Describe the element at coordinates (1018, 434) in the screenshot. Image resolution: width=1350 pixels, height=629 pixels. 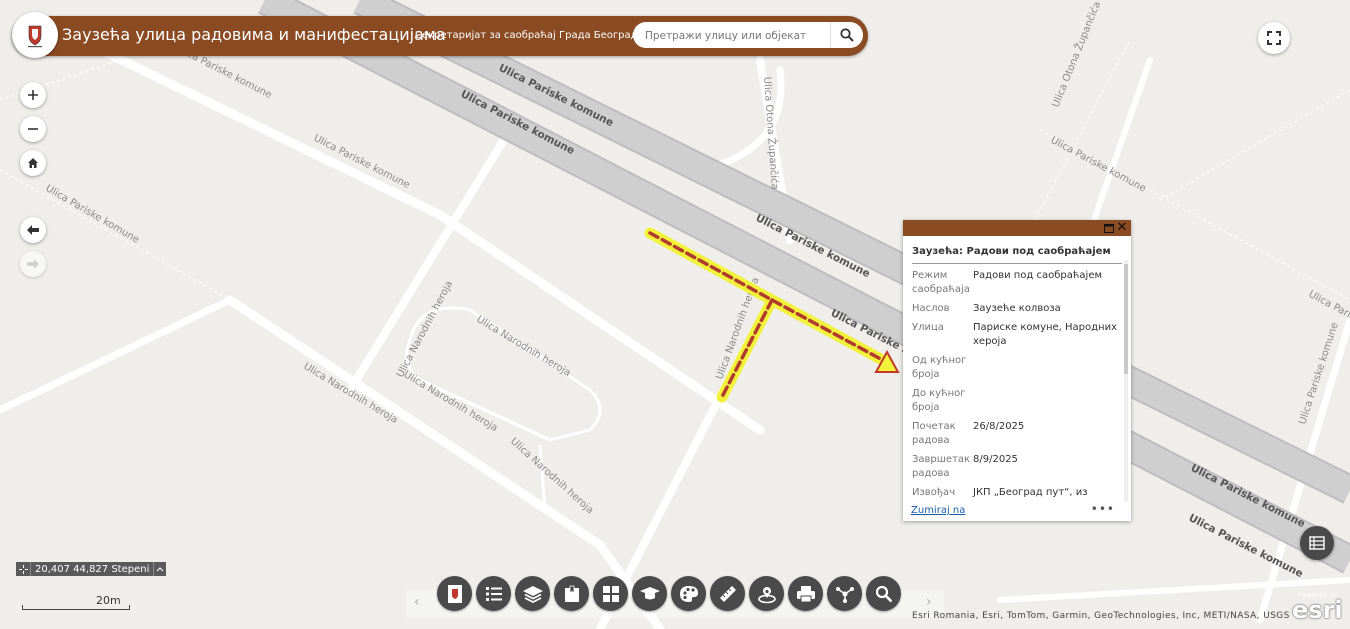
I see `popup-attribute-row: Почетак радова 26/8/2025` at that location.